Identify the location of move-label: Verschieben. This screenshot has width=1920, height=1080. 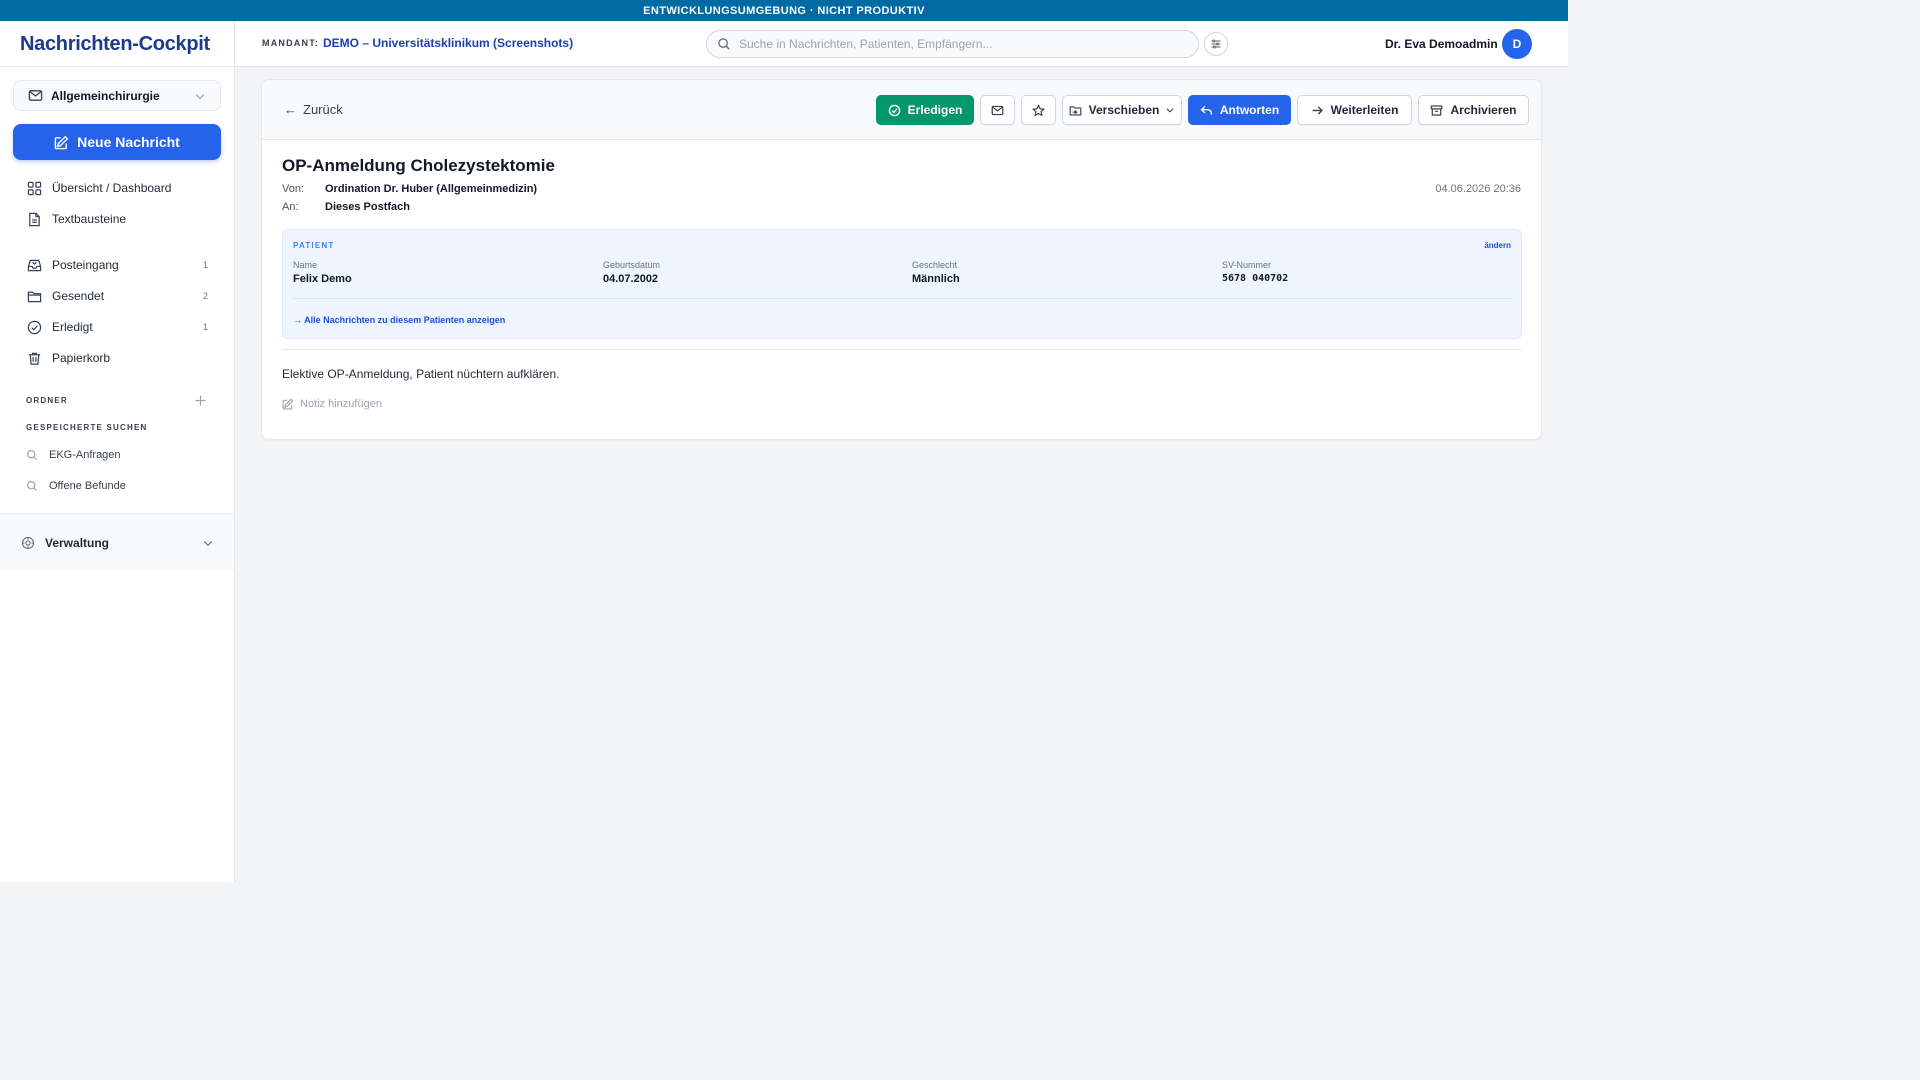
(1124, 110).